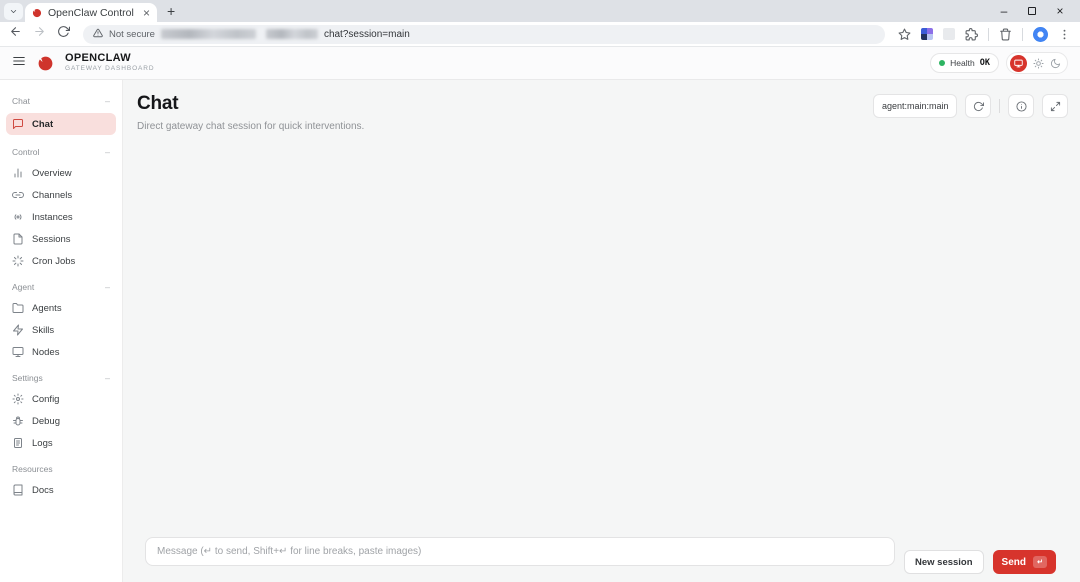 The image size is (1080, 582). I want to click on sidebar-section-agent: Agent –, so click(61, 284).